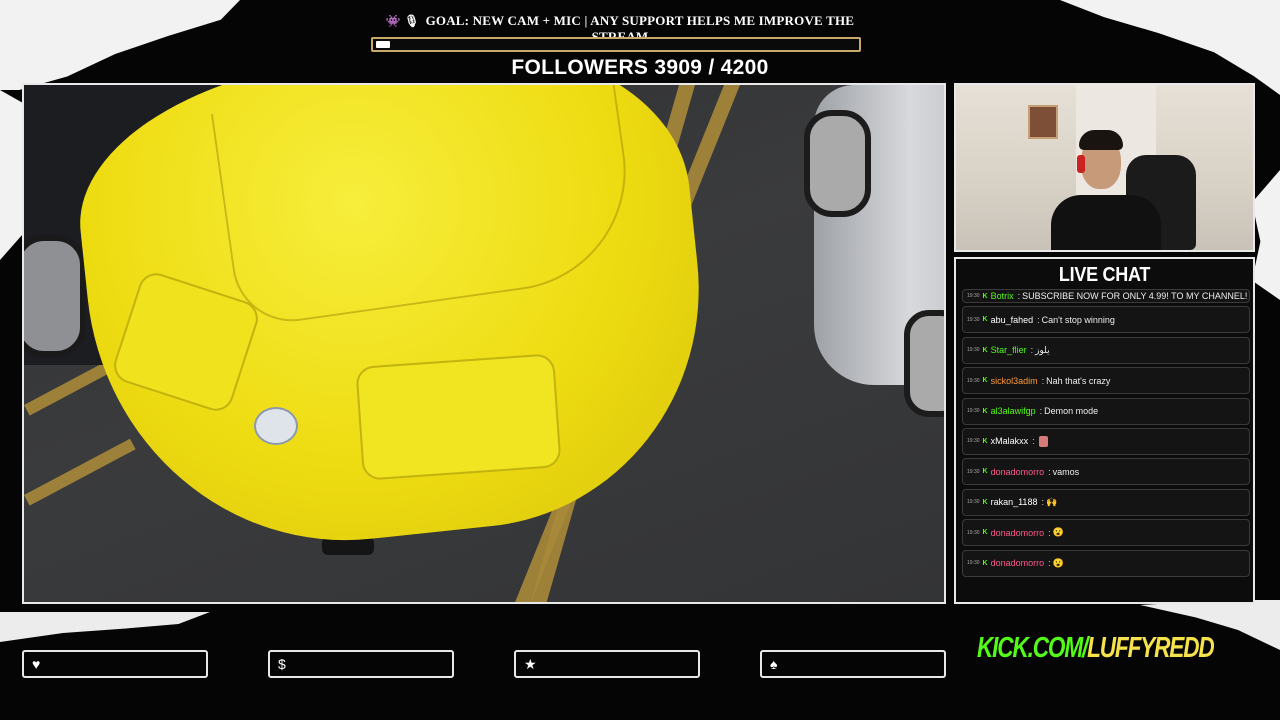  What do you see at coordinates (458, 417) in the screenshot?
I see `headlight-cover-right` at bounding box center [458, 417].